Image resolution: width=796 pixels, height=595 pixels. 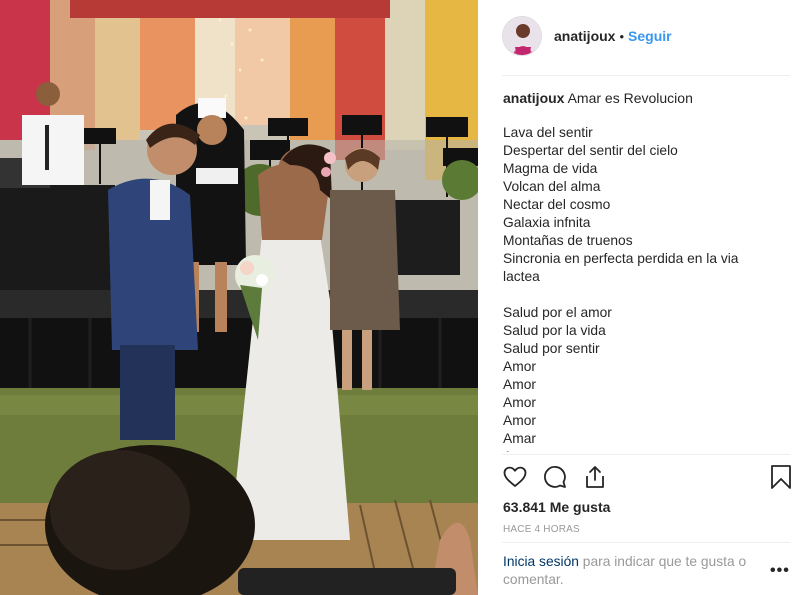 I want to click on action-bar, so click(x=647, y=477).